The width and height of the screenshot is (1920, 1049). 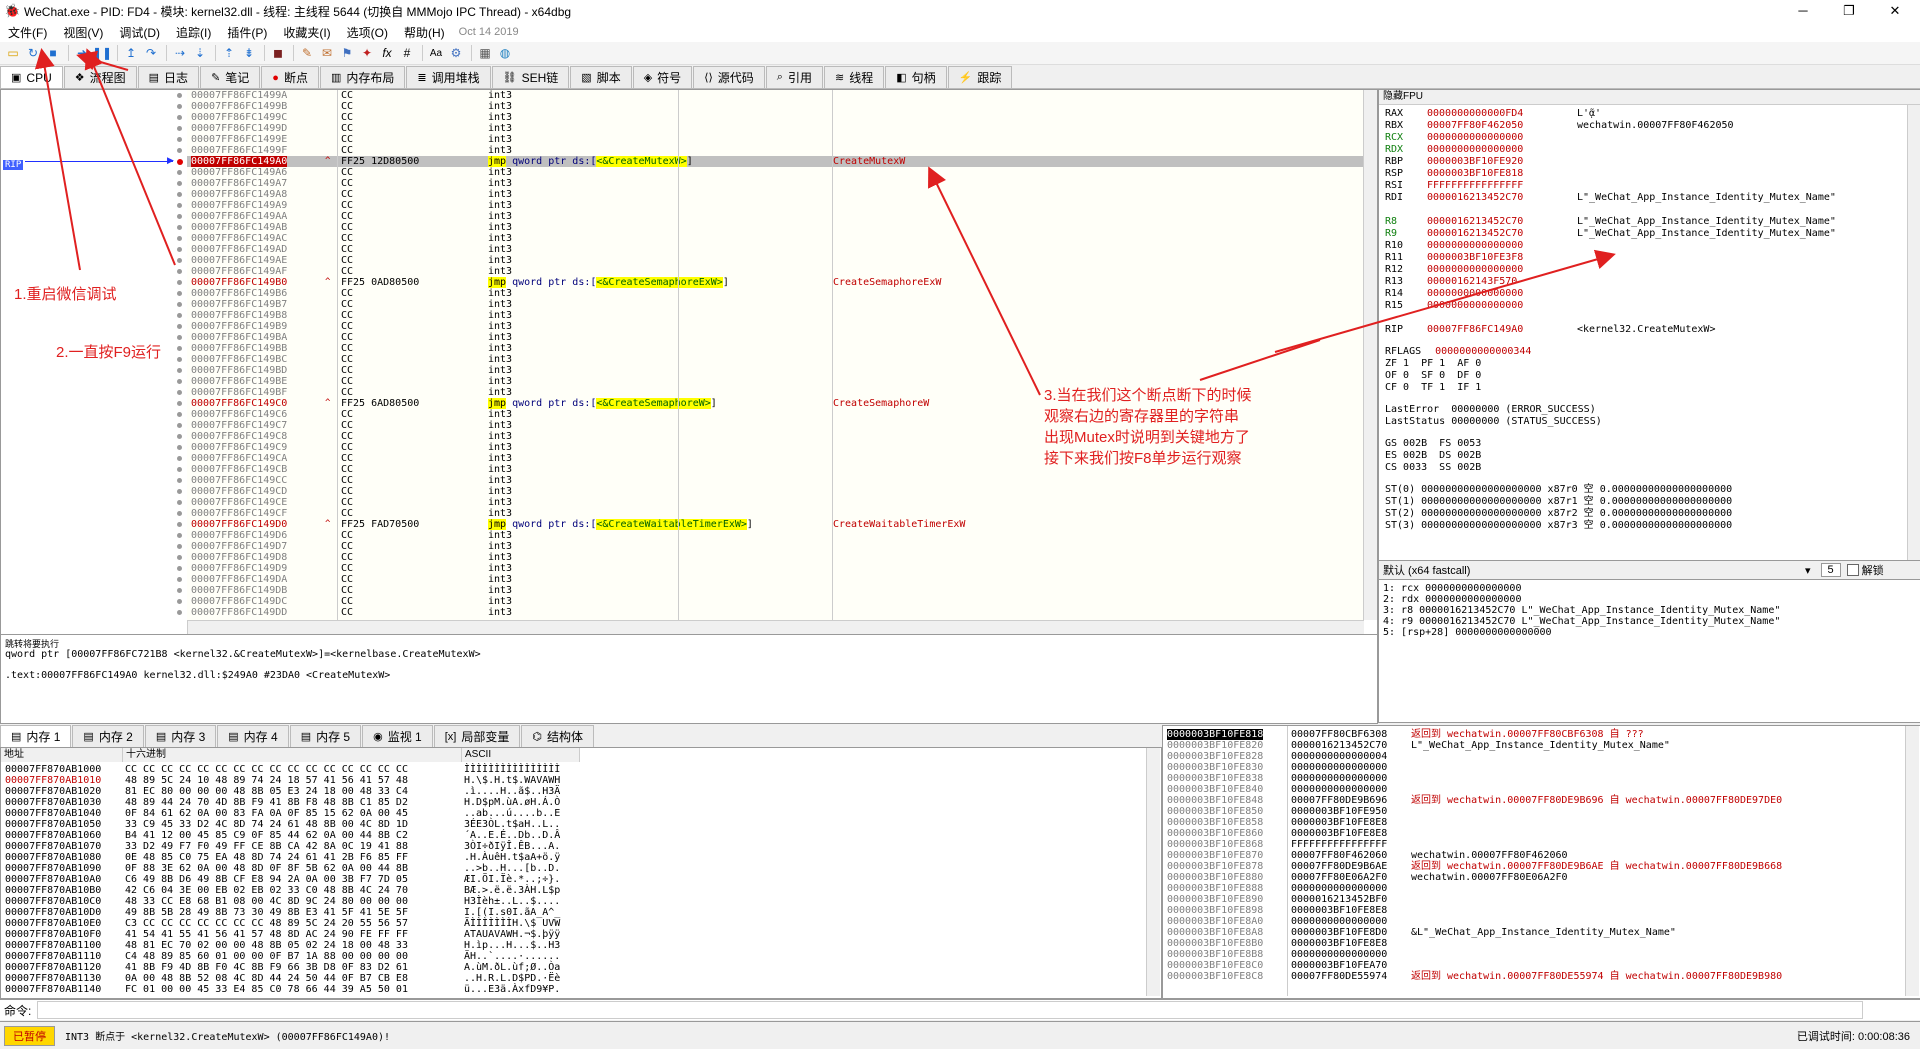 What do you see at coordinates (1593, 570) in the screenshot?
I see `calling-convention: 默认 (x64 fastcall)` at bounding box center [1593, 570].